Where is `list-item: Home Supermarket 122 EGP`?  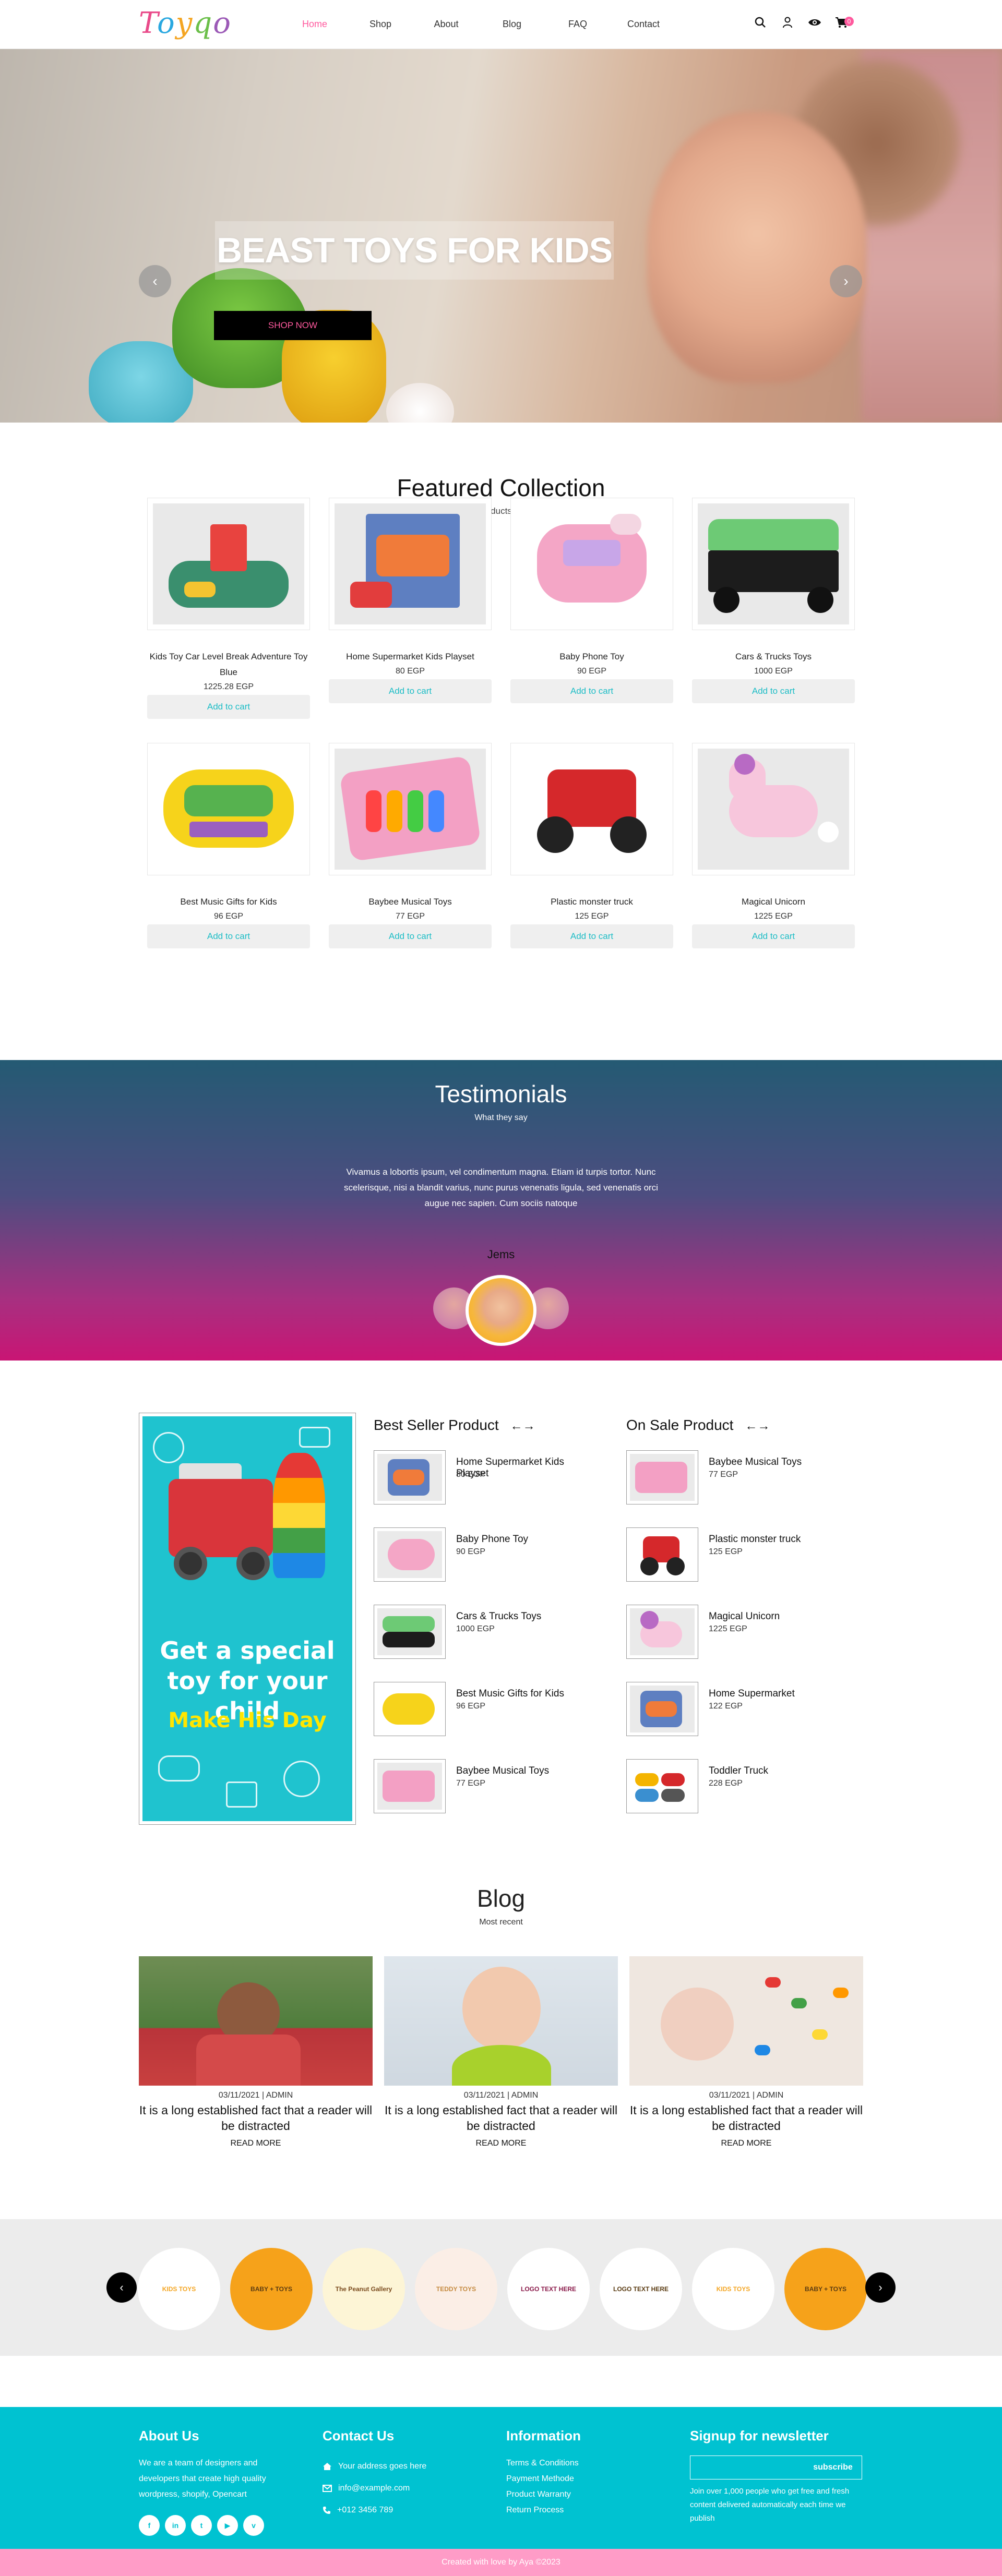 list-item: Home Supermarket 122 EGP is located at coordinates (735, 1715).